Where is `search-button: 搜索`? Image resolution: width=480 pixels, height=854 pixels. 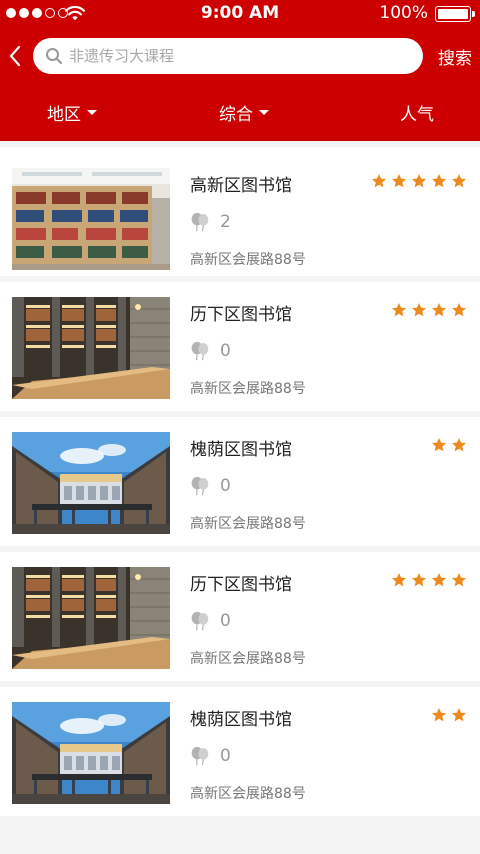
search-button: 搜索 is located at coordinates (455, 56).